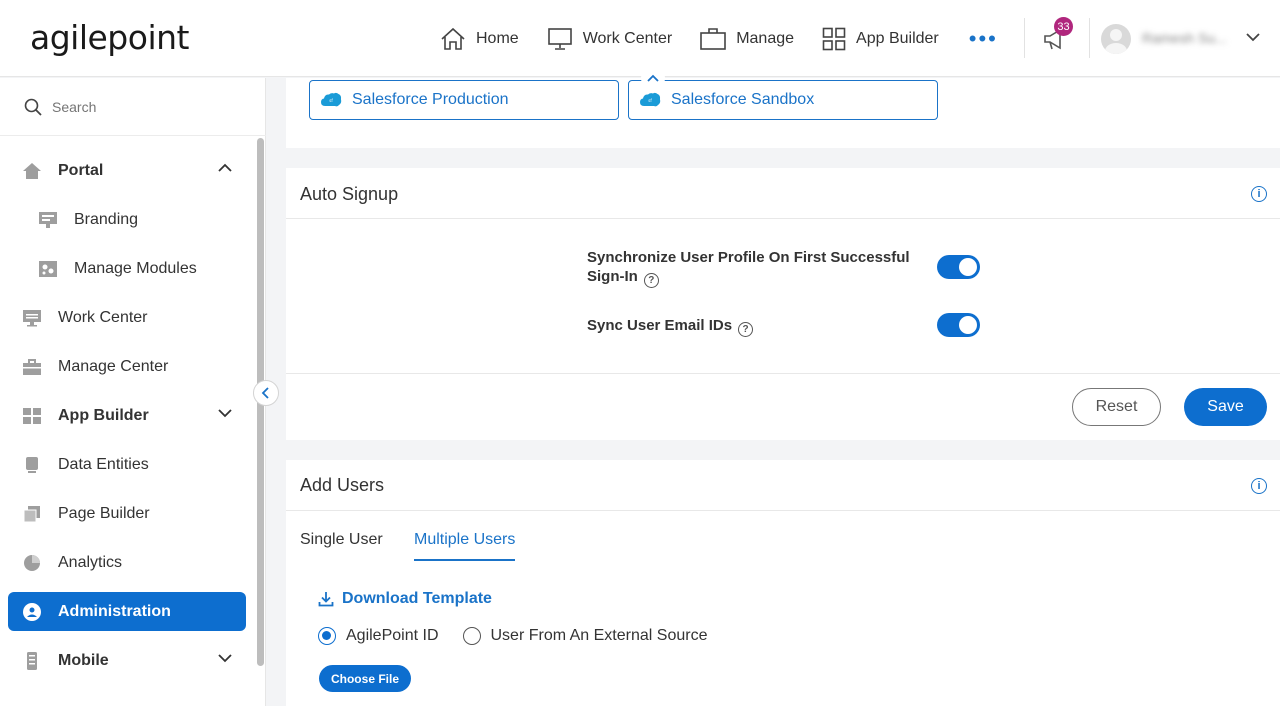 Image resolution: width=1280 pixels, height=706 pixels. What do you see at coordinates (417, 598) in the screenshot?
I see `download-template-label: Download Template` at bounding box center [417, 598].